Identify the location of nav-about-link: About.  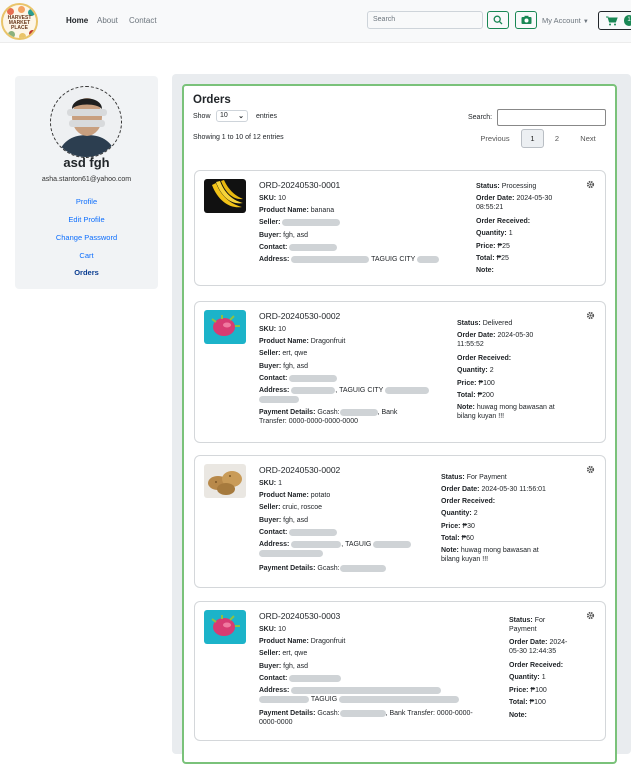
(107, 20).